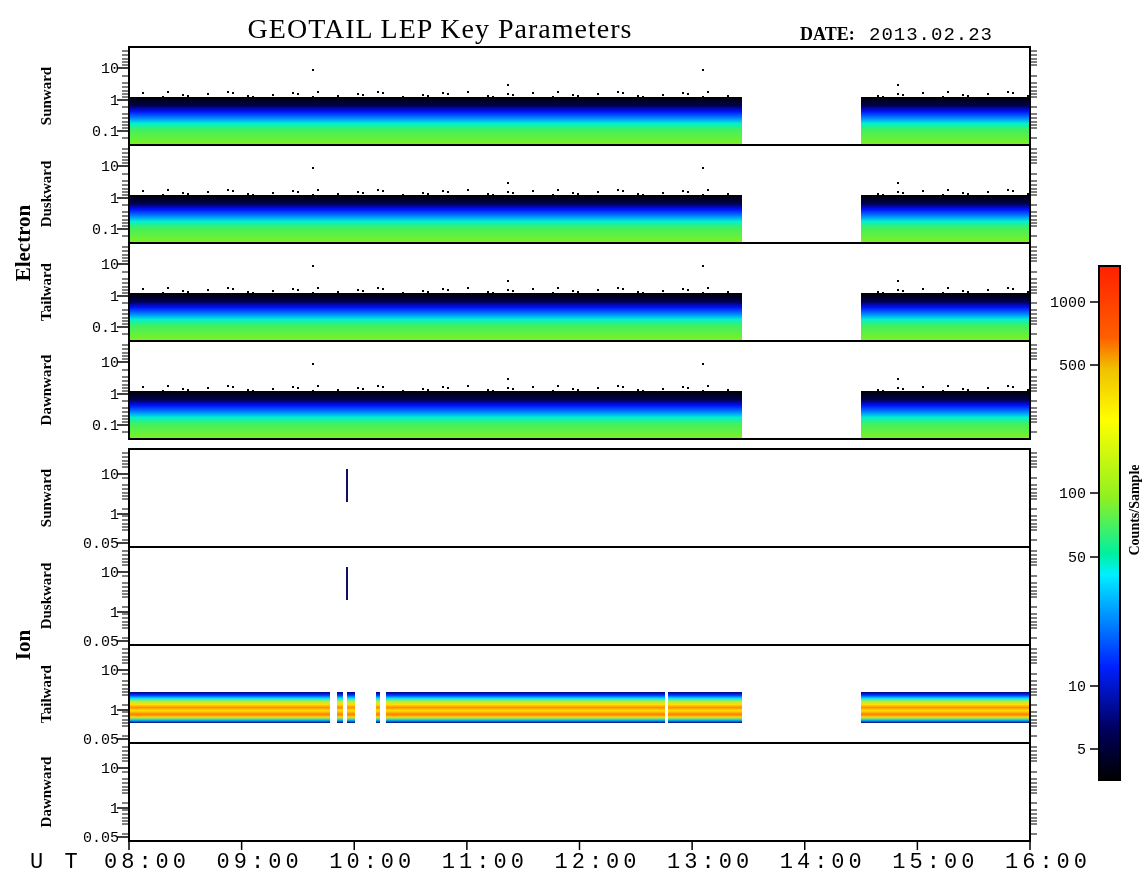  What do you see at coordinates (1081, 750) in the screenshot?
I see `colorbar-tick-label: 5` at bounding box center [1081, 750].